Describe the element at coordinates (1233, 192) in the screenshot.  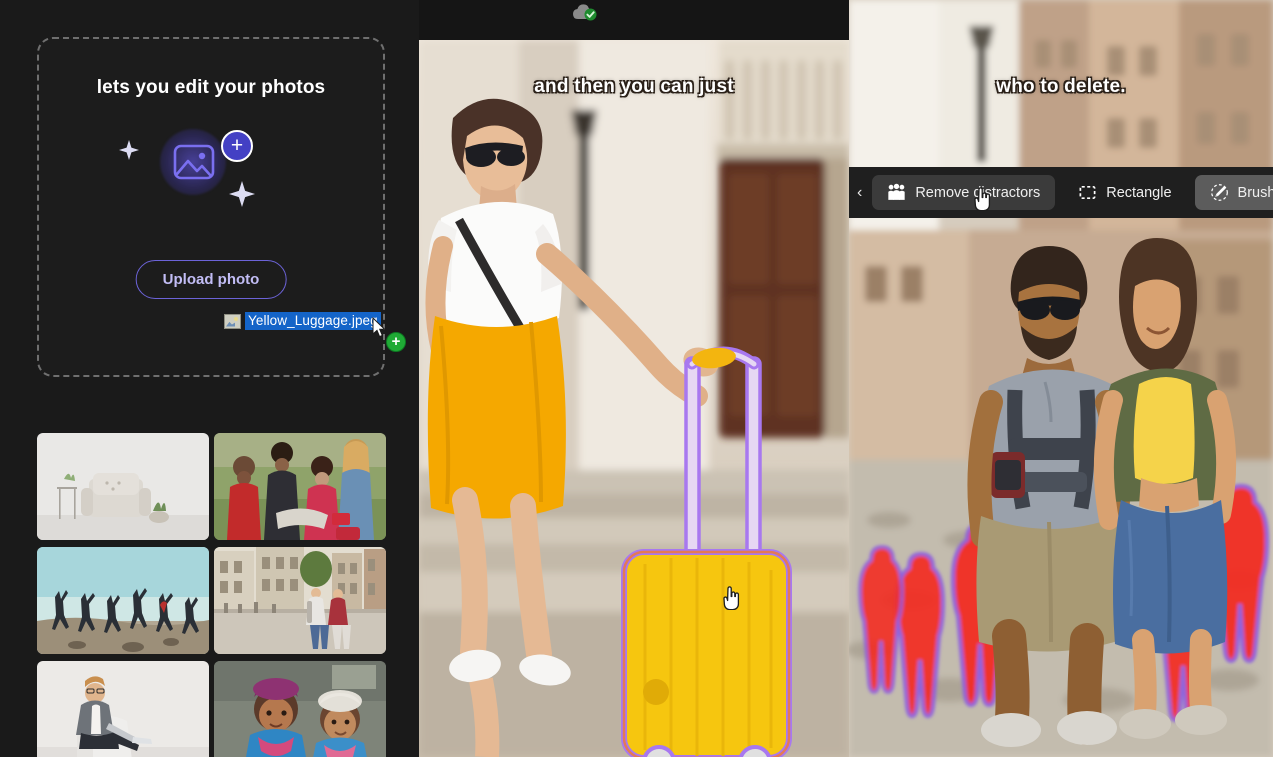
I see `tool-brush: Brush` at that location.